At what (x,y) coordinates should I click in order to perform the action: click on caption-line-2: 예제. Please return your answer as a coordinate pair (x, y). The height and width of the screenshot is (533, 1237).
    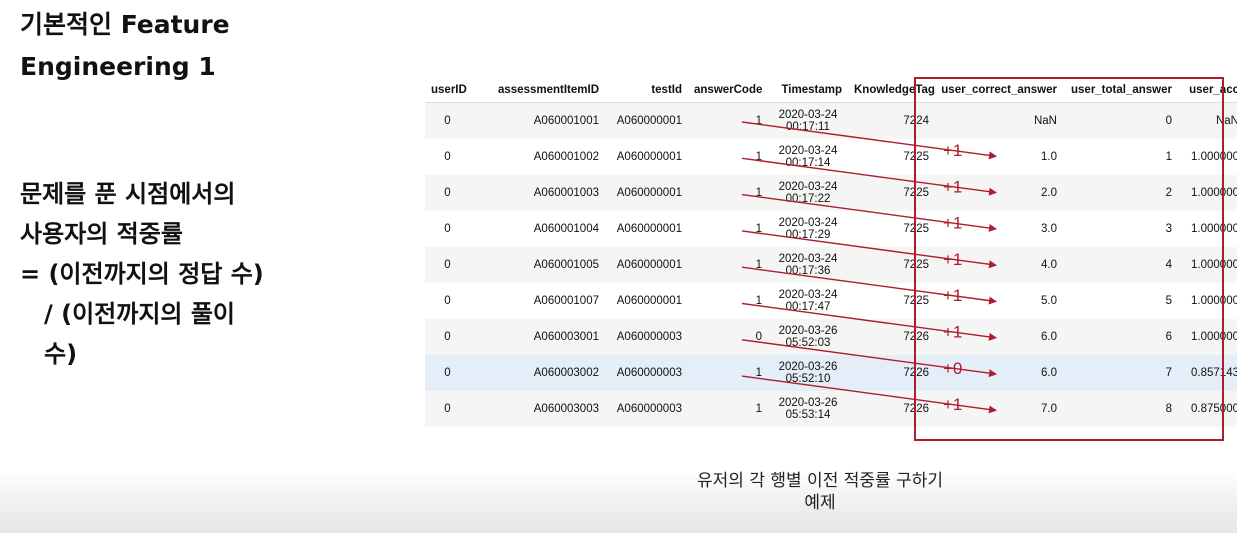
    Looking at the image, I should click on (820, 503).